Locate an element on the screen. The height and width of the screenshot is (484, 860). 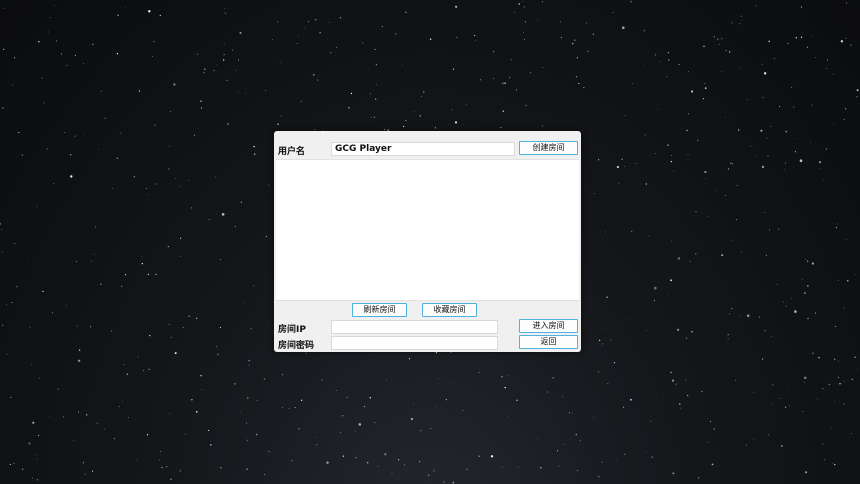
refresh-room-button: 刷新房间 is located at coordinates (379, 310).